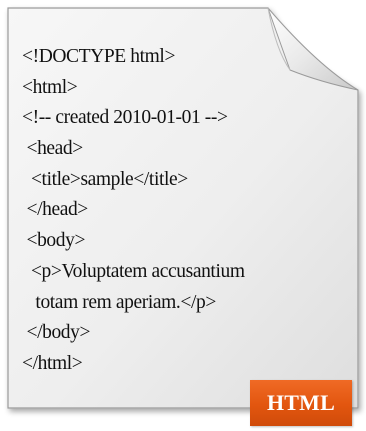 The image size is (366, 431). Describe the element at coordinates (52, 149) in the screenshot. I see `code-line: <head>` at that location.